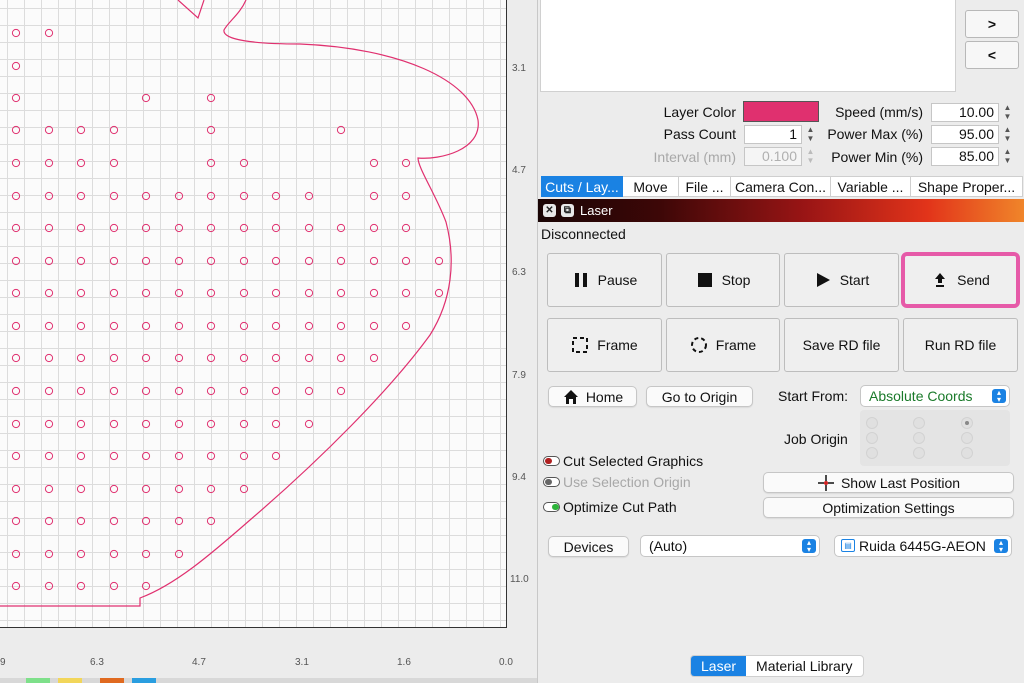 This screenshot has height=683, width=1024. Describe the element at coordinates (888, 482) in the screenshot. I see `show-last-position-button: Show Last Position` at that location.